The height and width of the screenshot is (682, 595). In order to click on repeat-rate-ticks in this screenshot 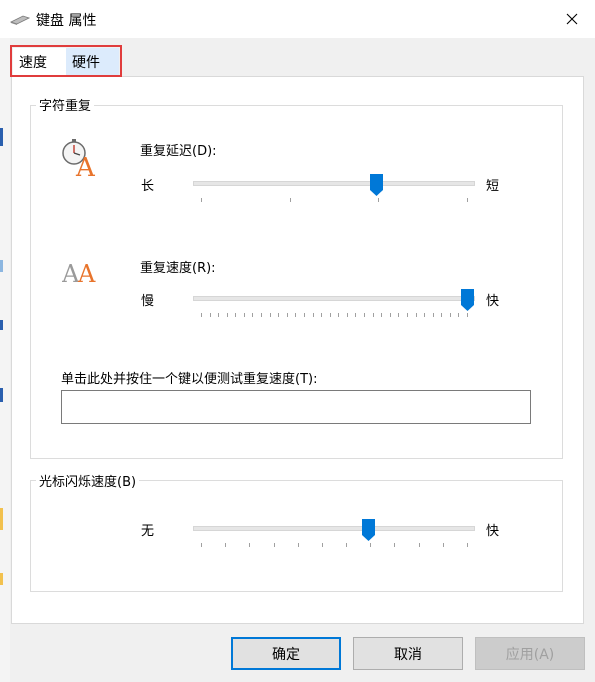, I will do `click(334, 316)`.